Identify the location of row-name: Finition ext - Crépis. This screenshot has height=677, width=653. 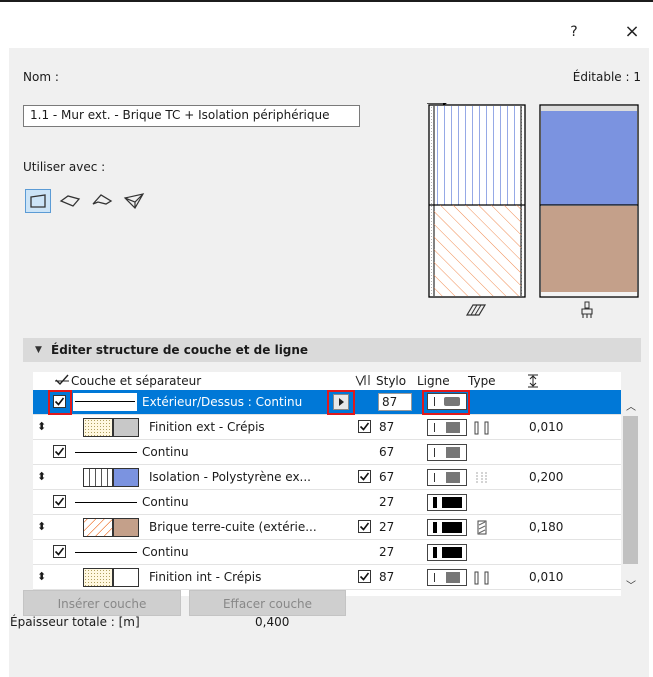
(207, 427).